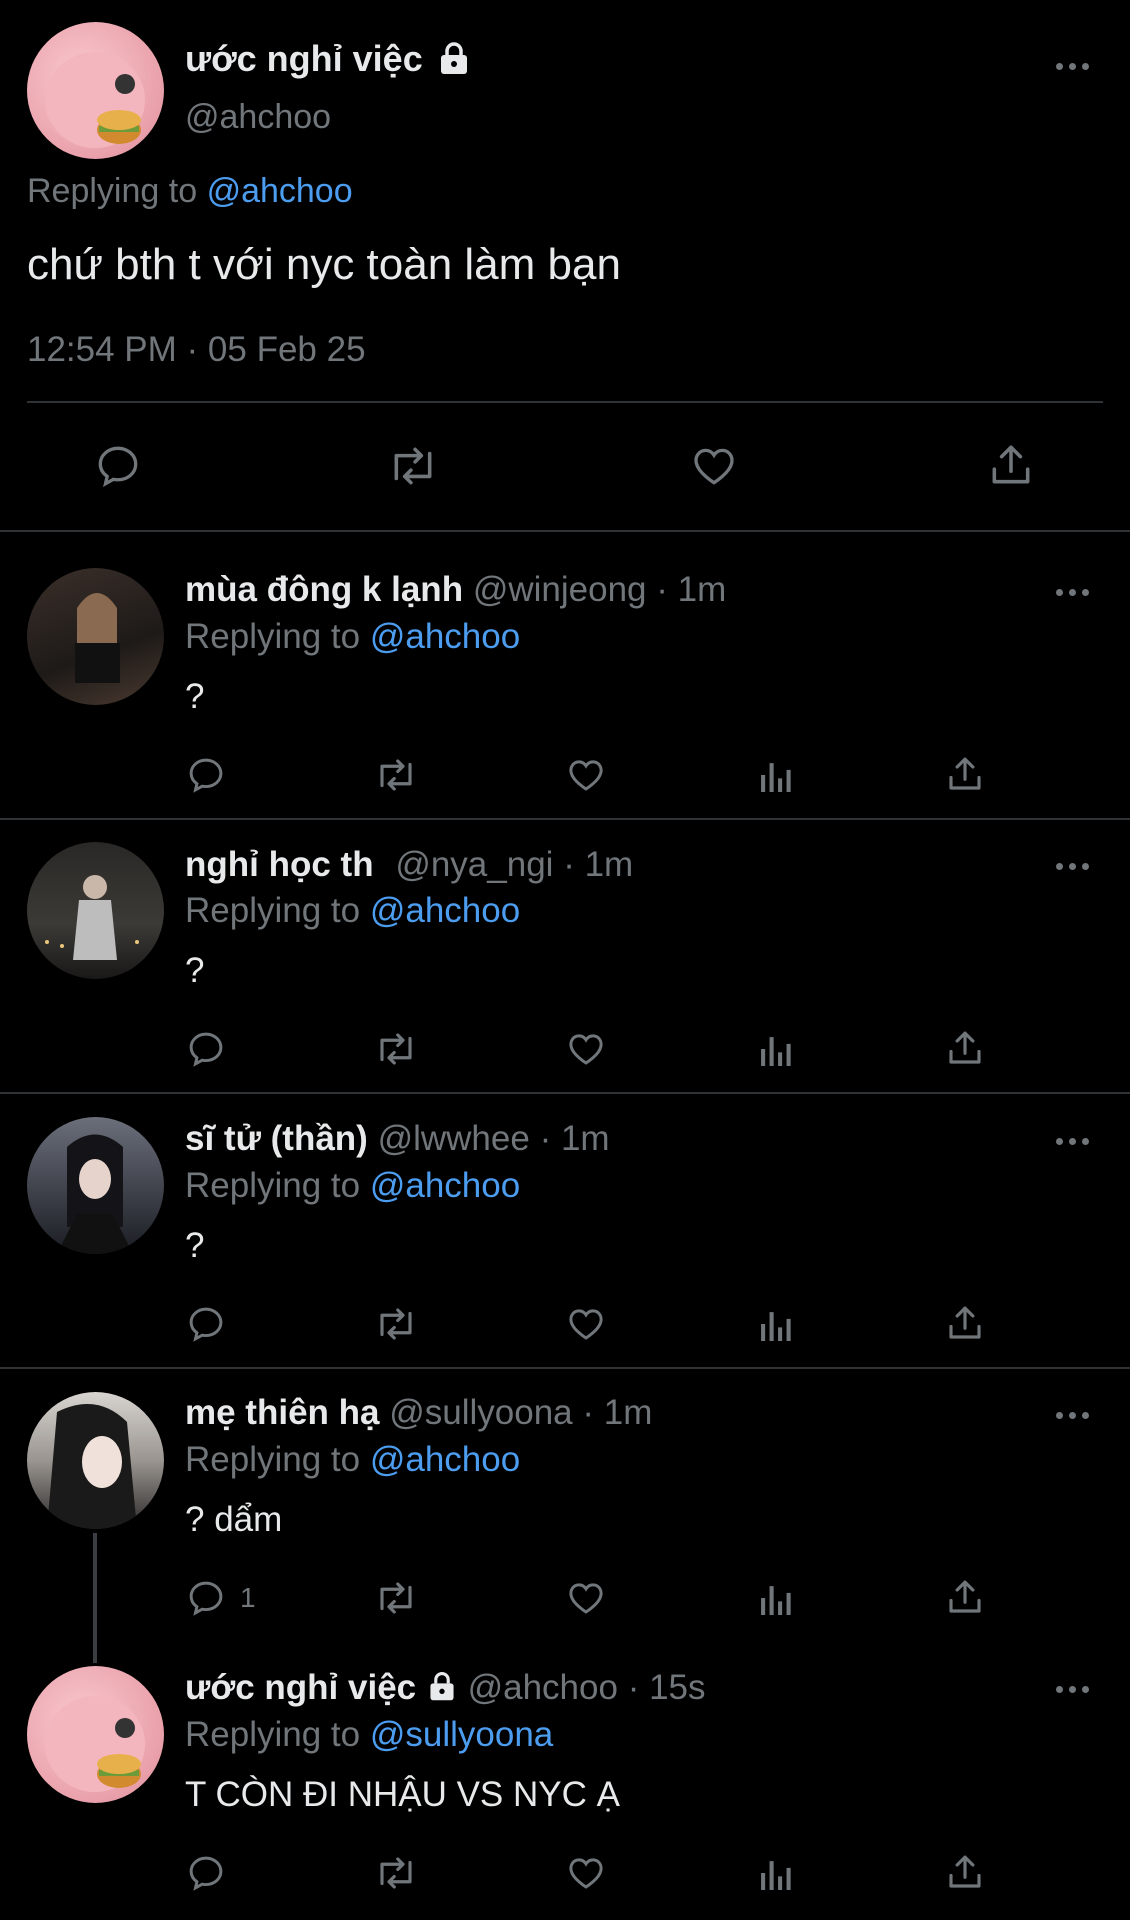  Describe the element at coordinates (474, 864) in the screenshot. I see `handle: @nya_ngi` at that location.